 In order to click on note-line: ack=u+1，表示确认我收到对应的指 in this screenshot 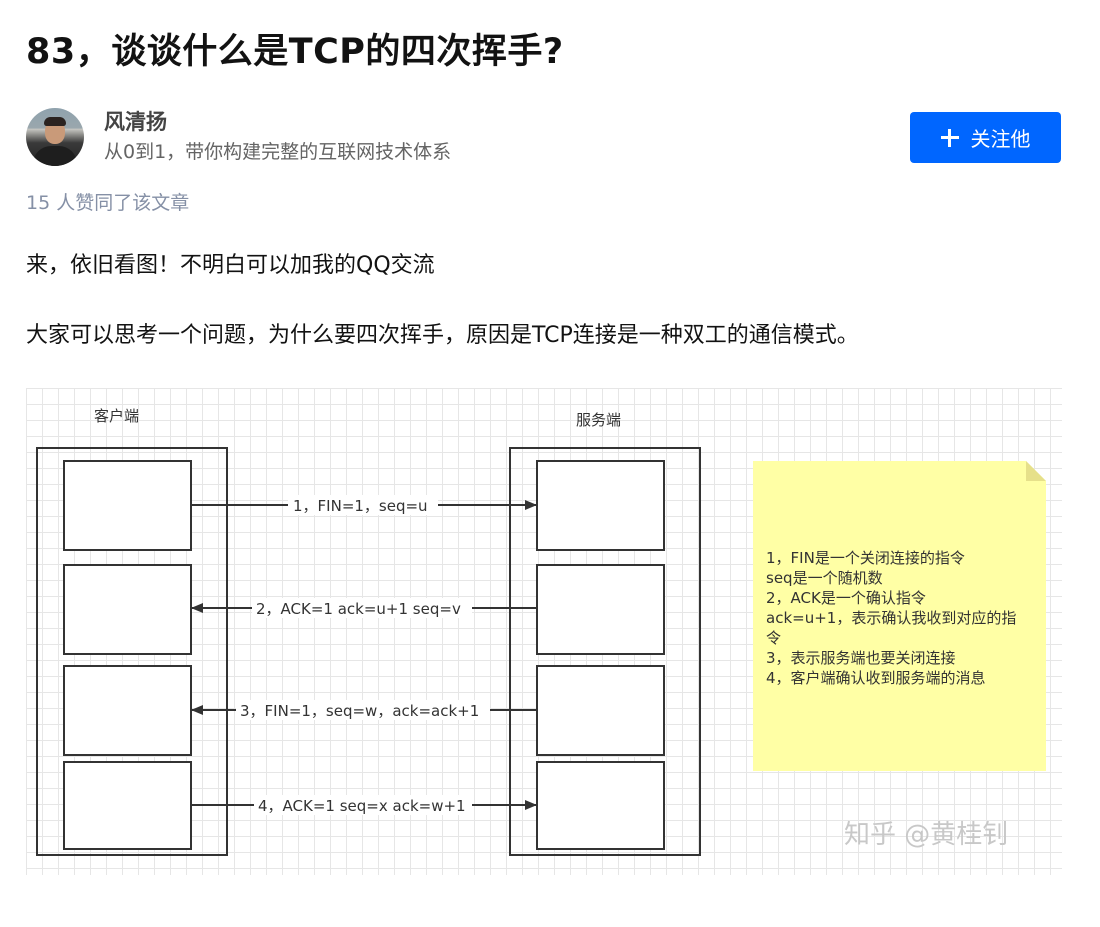, I will do `click(891, 618)`.